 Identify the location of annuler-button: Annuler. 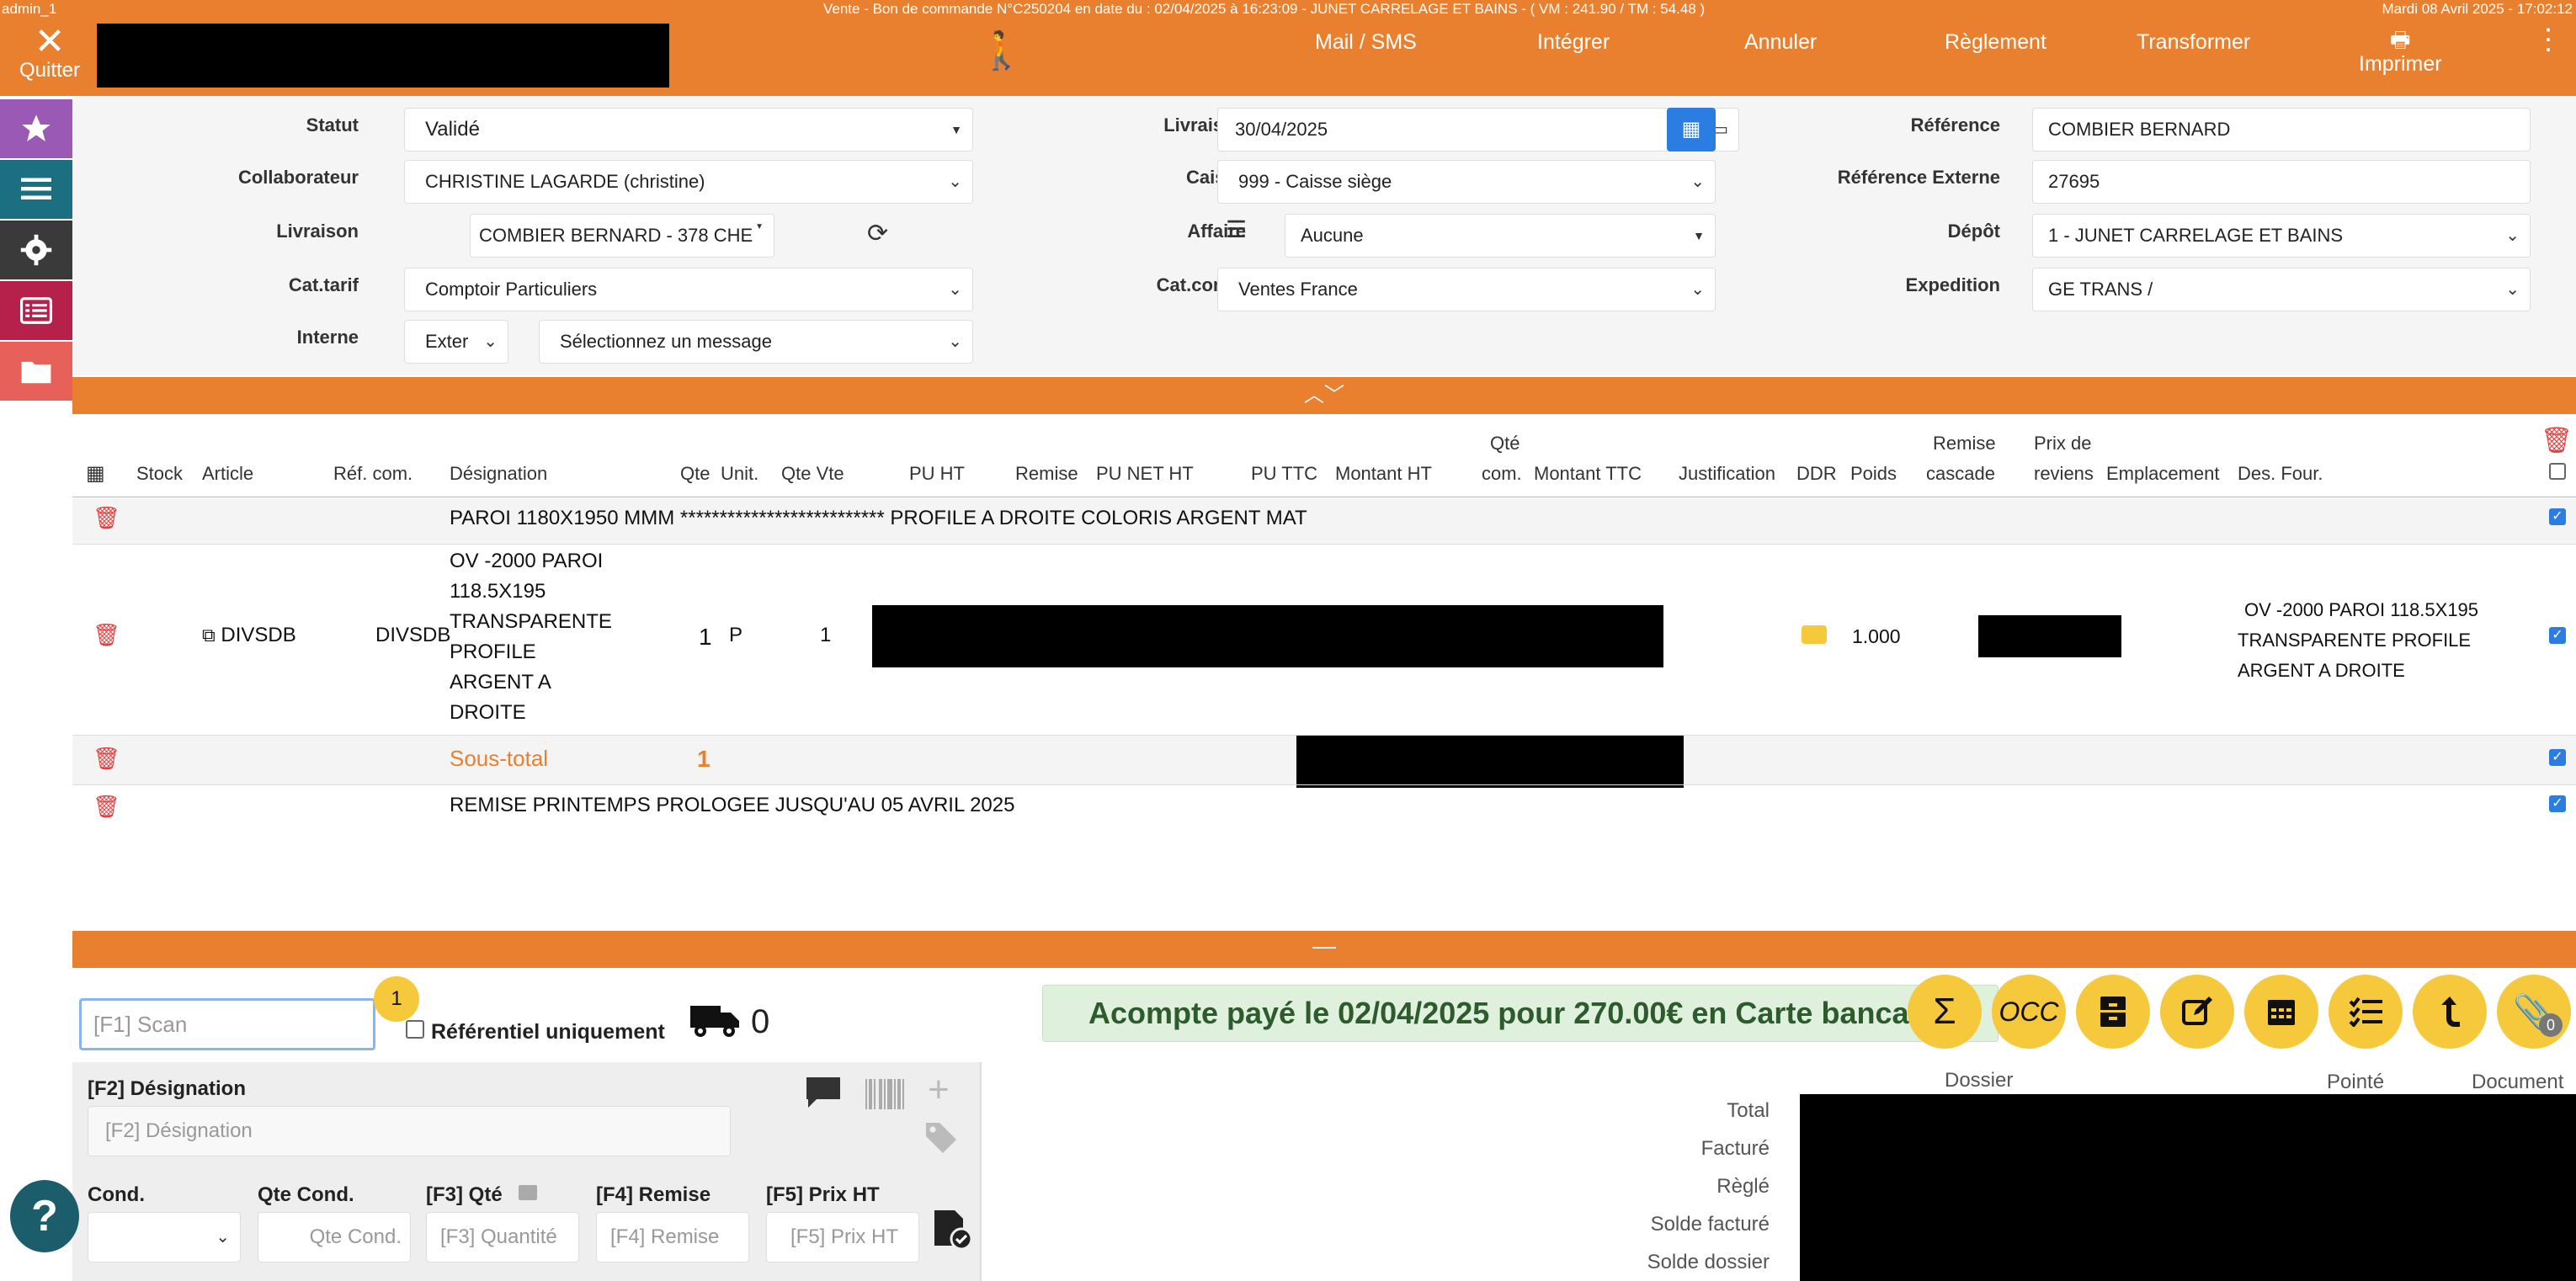
(1780, 42).